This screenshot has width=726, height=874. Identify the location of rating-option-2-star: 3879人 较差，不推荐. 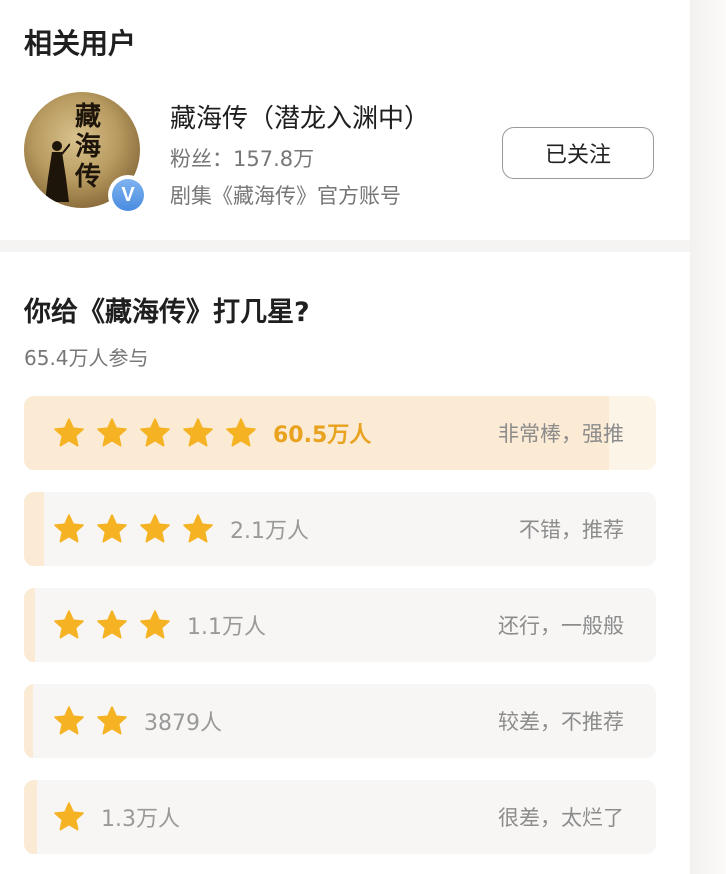
(340, 721).